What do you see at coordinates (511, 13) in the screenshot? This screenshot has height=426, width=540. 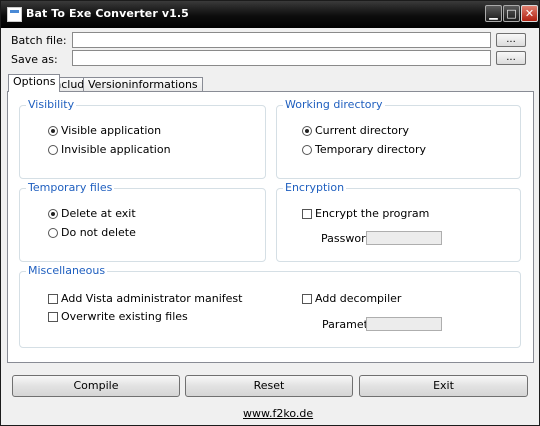 I see `maximize-button: □` at bounding box center [511, 13].